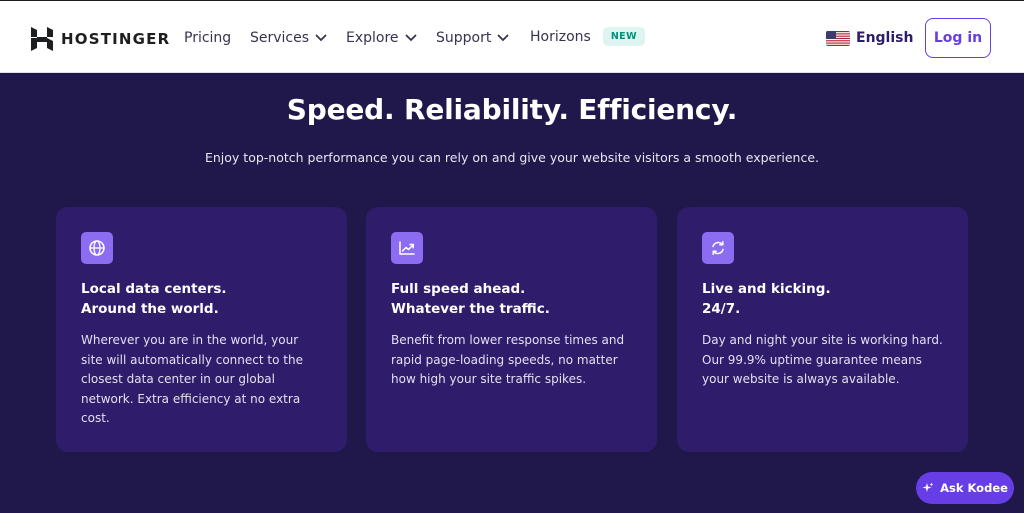 The width and height of the screenshot is (1024, 513). I want to click on card-title-line1: Full speed ahead., so click(458, 289).